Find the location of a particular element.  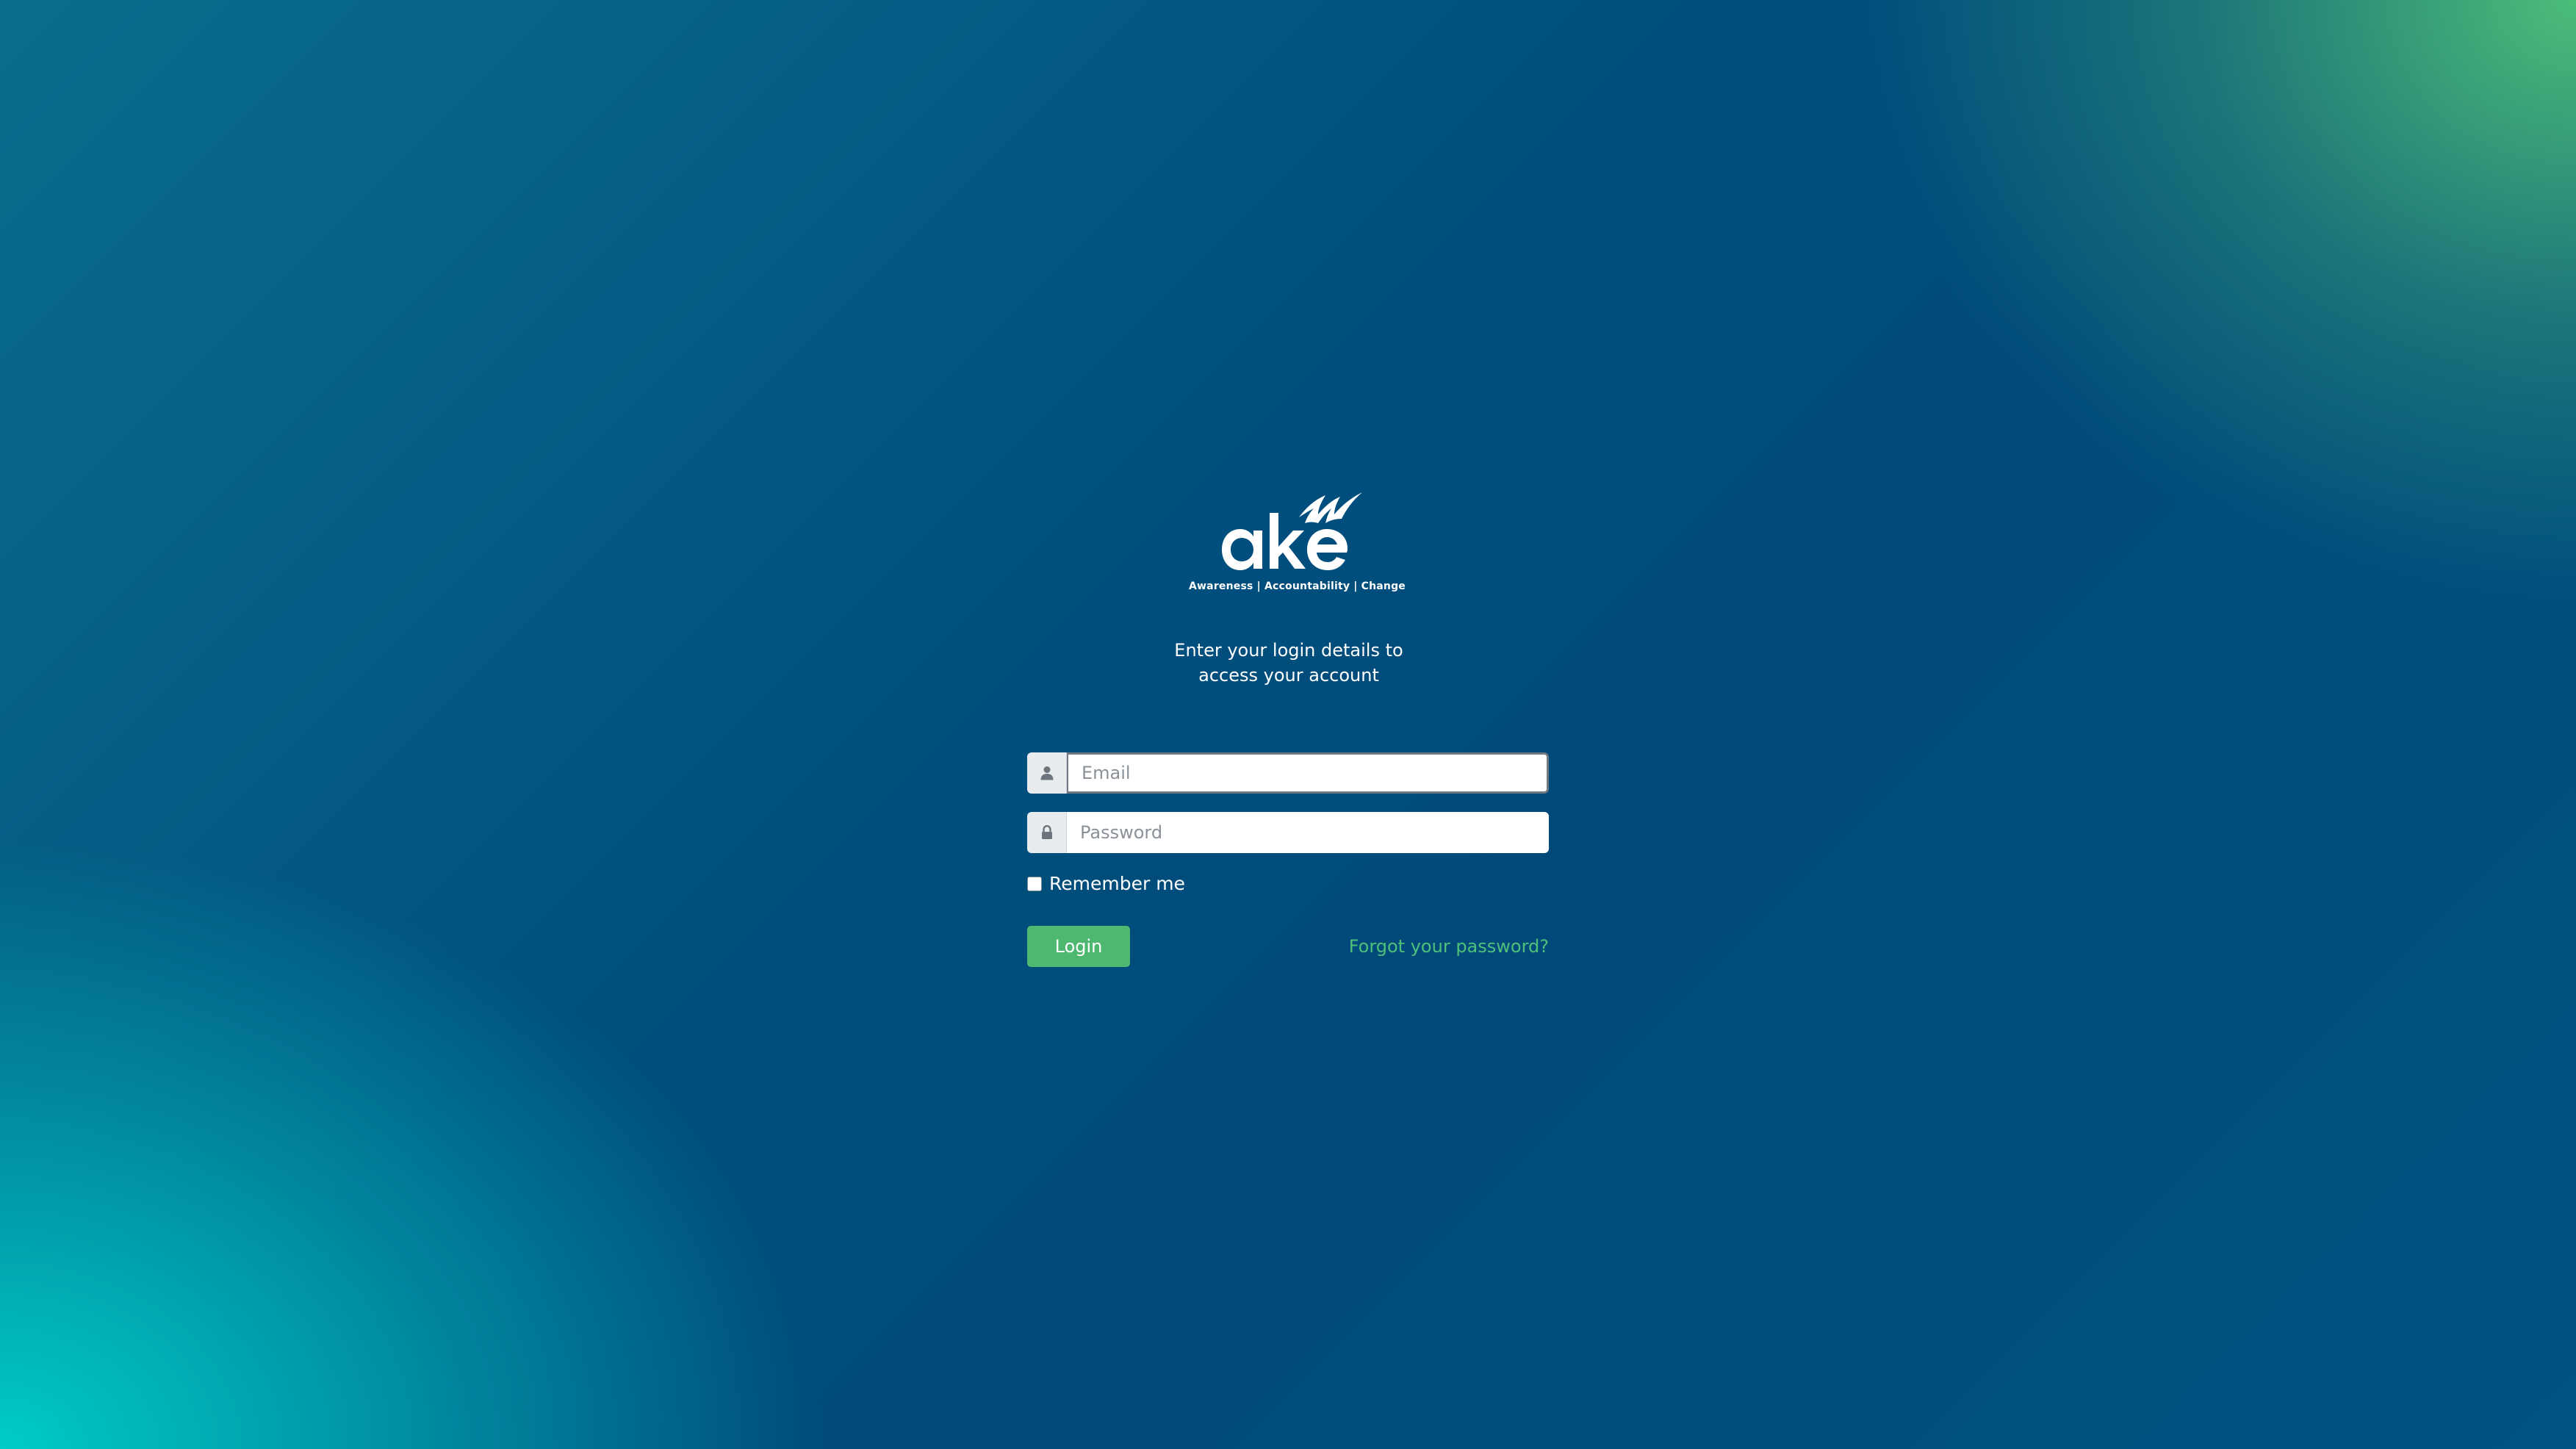

login-button: Login is located at coordinates (1078, 946).